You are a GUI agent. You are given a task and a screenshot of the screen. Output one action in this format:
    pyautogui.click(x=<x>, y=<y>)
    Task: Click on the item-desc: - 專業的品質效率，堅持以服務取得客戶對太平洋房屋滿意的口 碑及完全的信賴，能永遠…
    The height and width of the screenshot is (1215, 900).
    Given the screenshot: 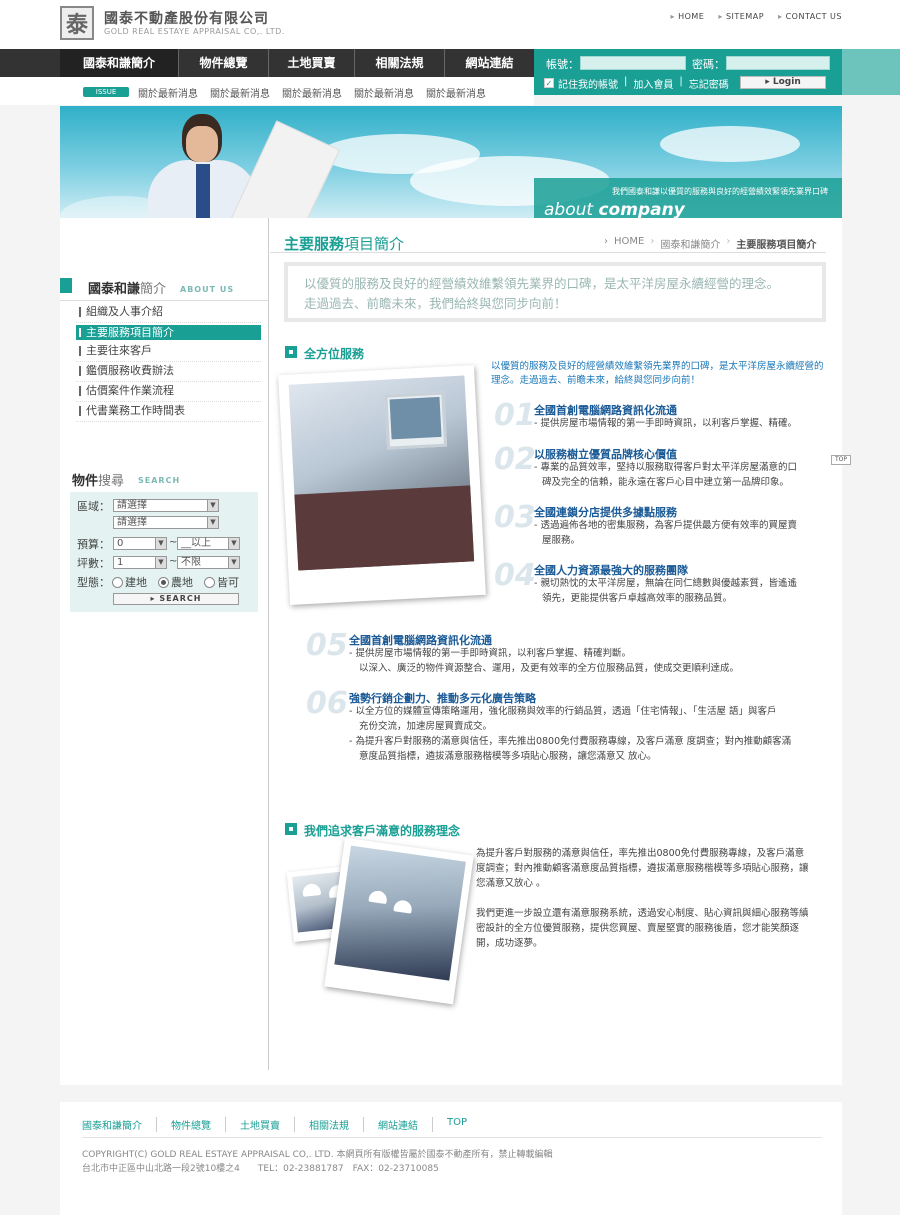 What is the action you would take?
    pyautogui.click(x=665, y=475)
    